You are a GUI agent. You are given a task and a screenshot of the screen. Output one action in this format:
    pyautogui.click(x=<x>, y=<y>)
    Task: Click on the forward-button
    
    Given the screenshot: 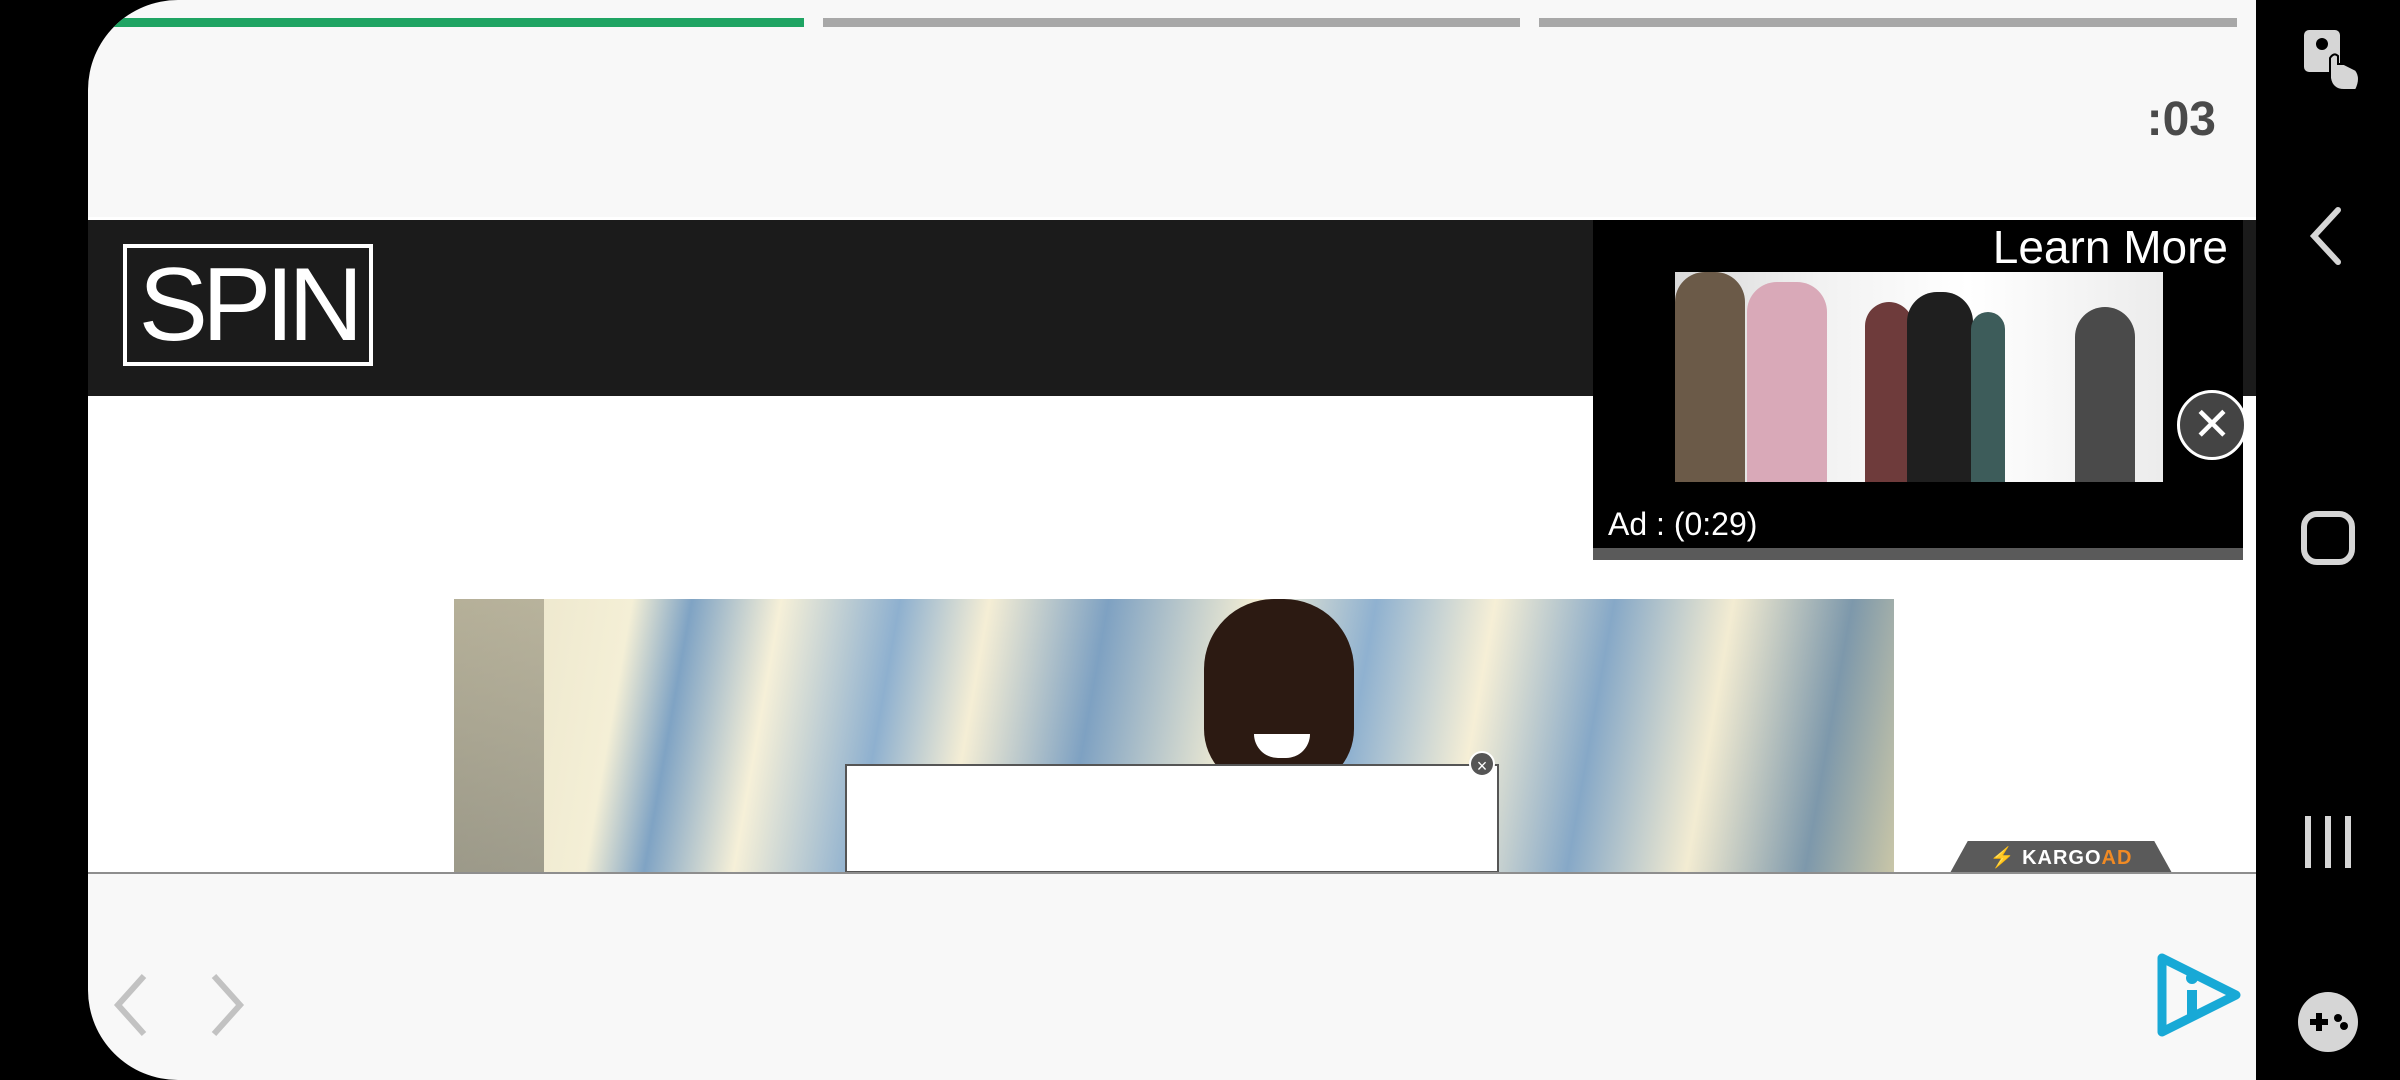 What is the action you would take?
    pyautogui.click(x=226, y=1005)
    